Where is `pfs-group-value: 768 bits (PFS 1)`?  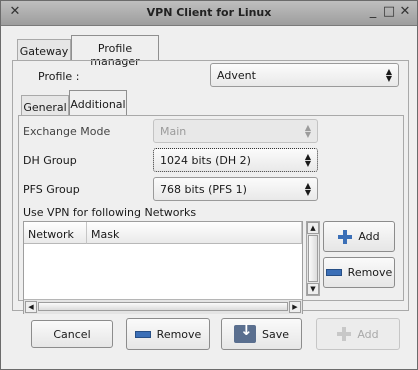
pfs-group-value: 768 bits (PFS 1) is located at coordinates (203, 189).